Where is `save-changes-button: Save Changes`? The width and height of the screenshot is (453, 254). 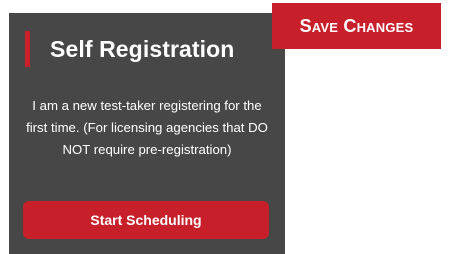
save-changes-button: Save Changes is located at coordinates (356, 26).